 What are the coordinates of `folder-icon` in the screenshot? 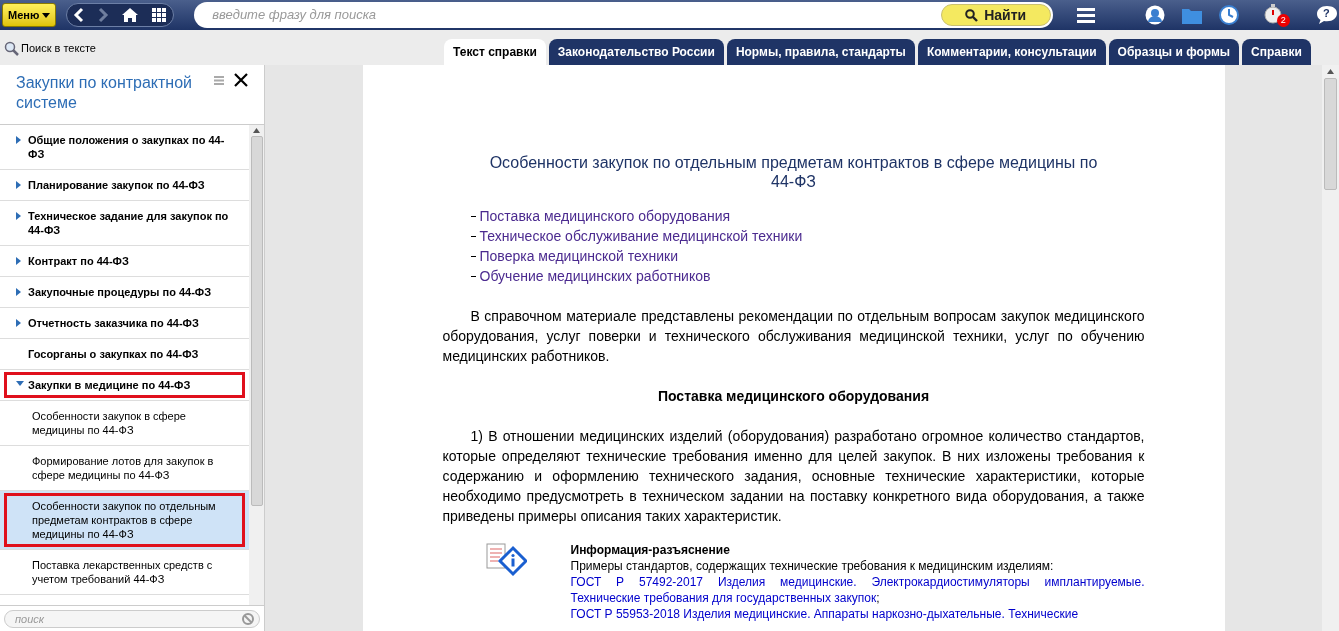 It's located at (1191, 15).